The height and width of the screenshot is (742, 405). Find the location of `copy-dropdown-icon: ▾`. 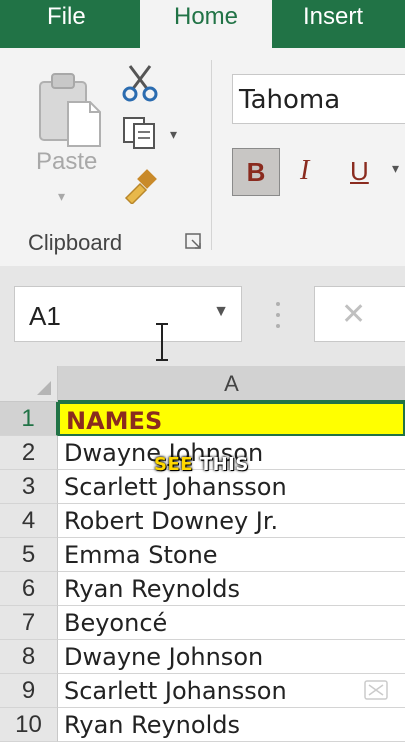

copy-dropdown-icon: ▾ is located at coordinates (173, 134).